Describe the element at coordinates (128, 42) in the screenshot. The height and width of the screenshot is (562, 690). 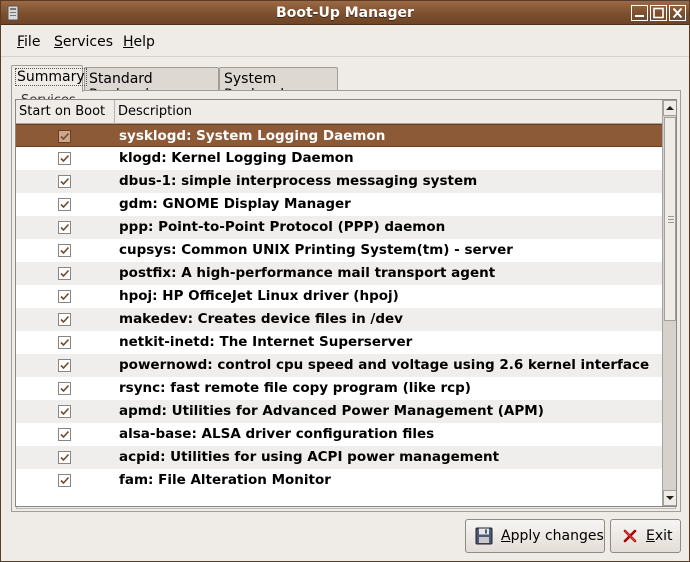
I see `menu-help-mnemonic: H` at that location.